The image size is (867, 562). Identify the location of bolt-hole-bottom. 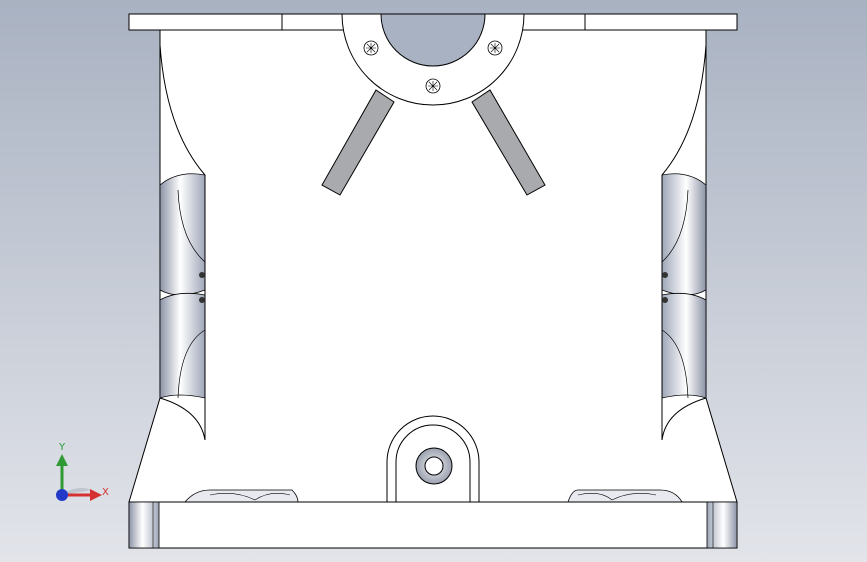
(433, 86).